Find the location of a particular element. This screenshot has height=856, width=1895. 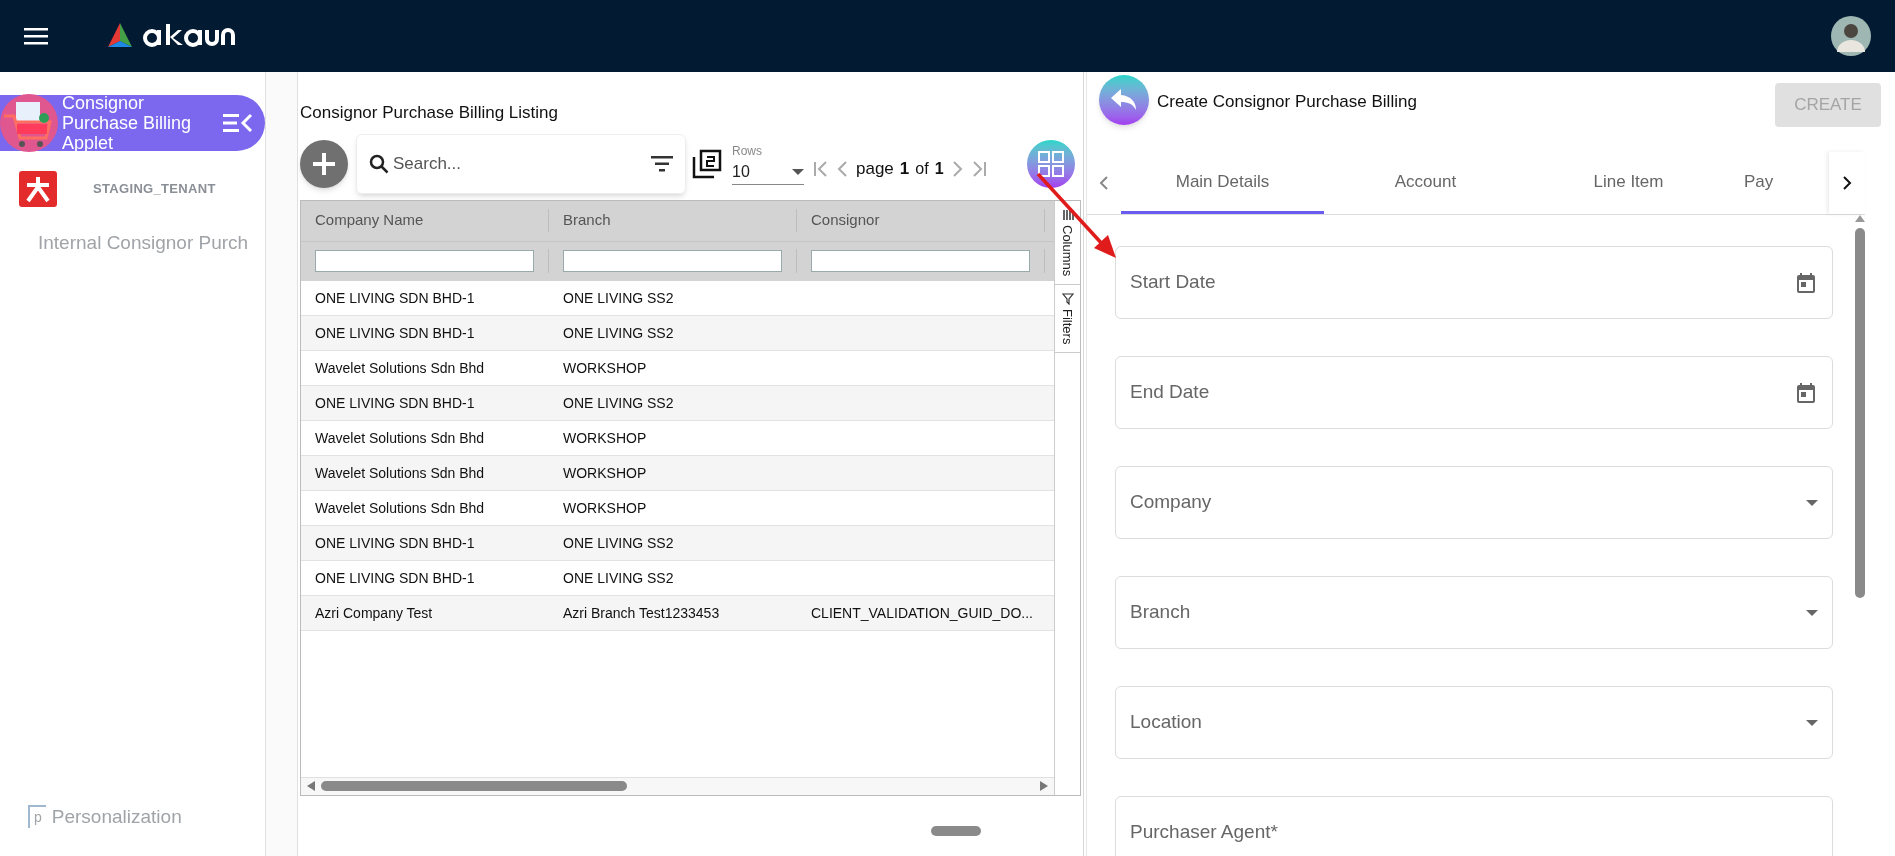

cart-icon is located at coordinates (29, 123).